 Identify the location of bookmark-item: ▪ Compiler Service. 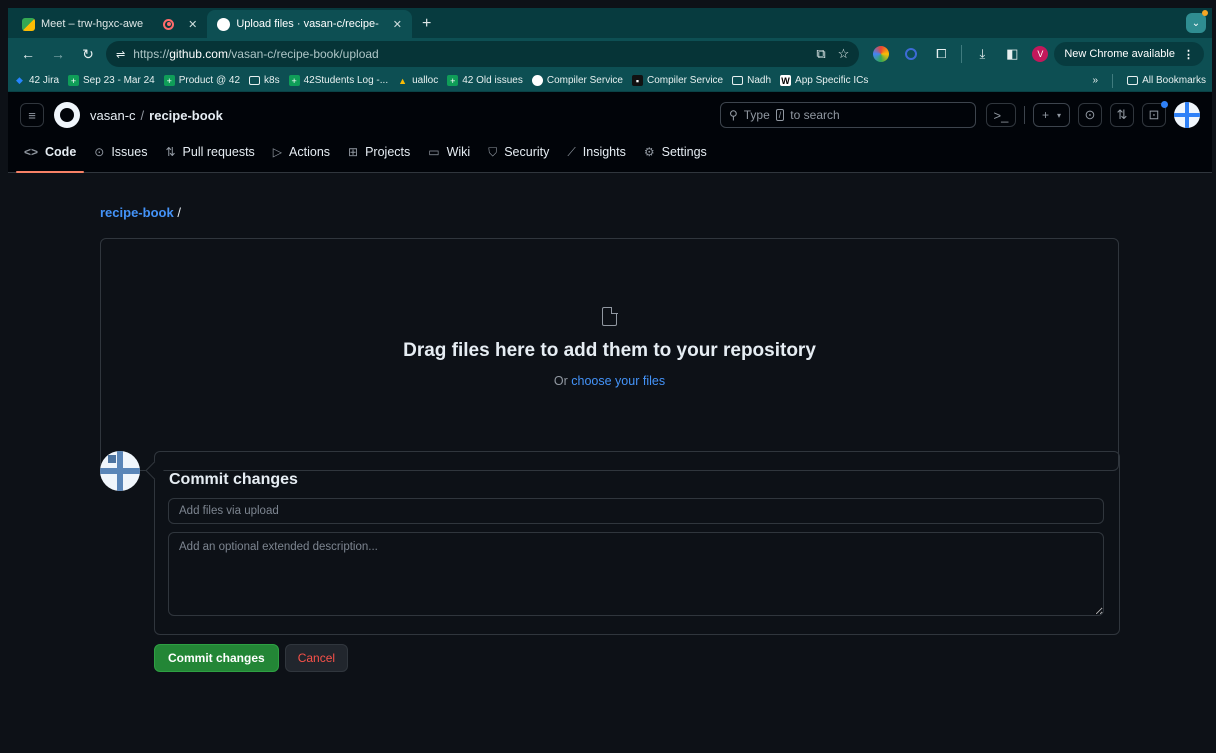
(677, 80).